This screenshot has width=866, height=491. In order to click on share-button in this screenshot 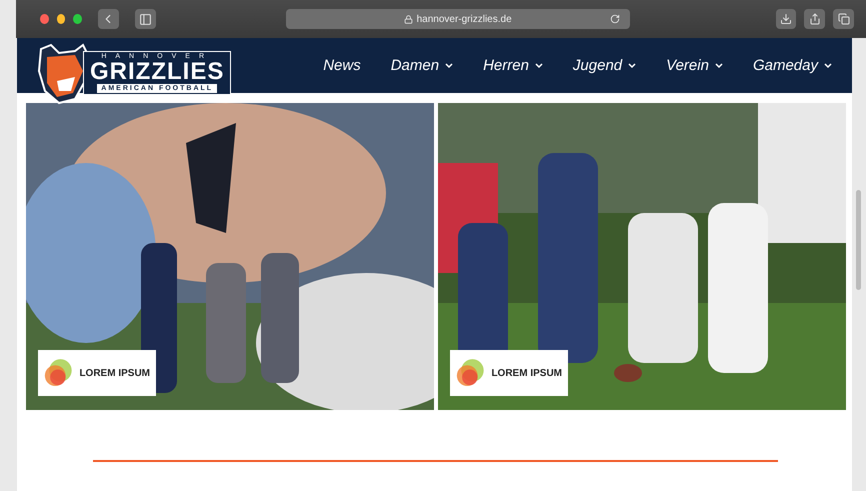, I will do `click(815, 19)`.